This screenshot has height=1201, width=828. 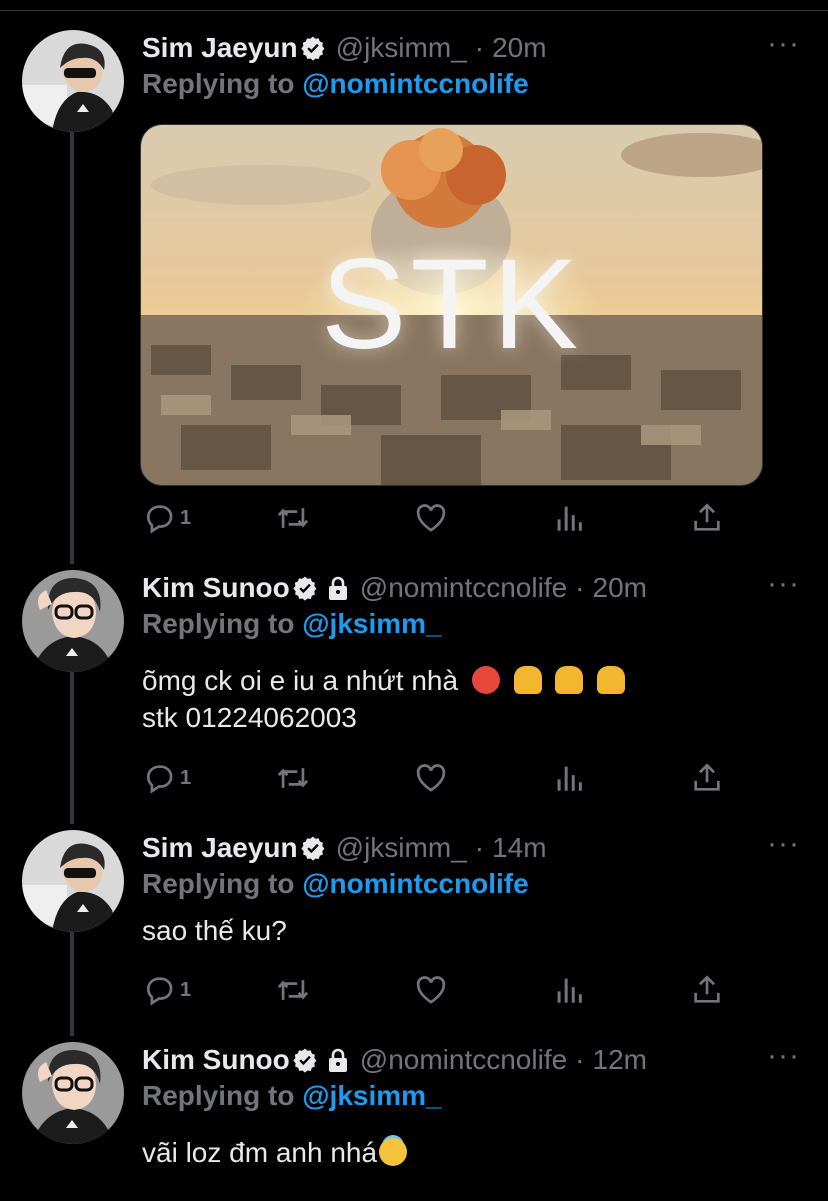 I want to click on timestamp: 12m, so click(x=620, y=1060).